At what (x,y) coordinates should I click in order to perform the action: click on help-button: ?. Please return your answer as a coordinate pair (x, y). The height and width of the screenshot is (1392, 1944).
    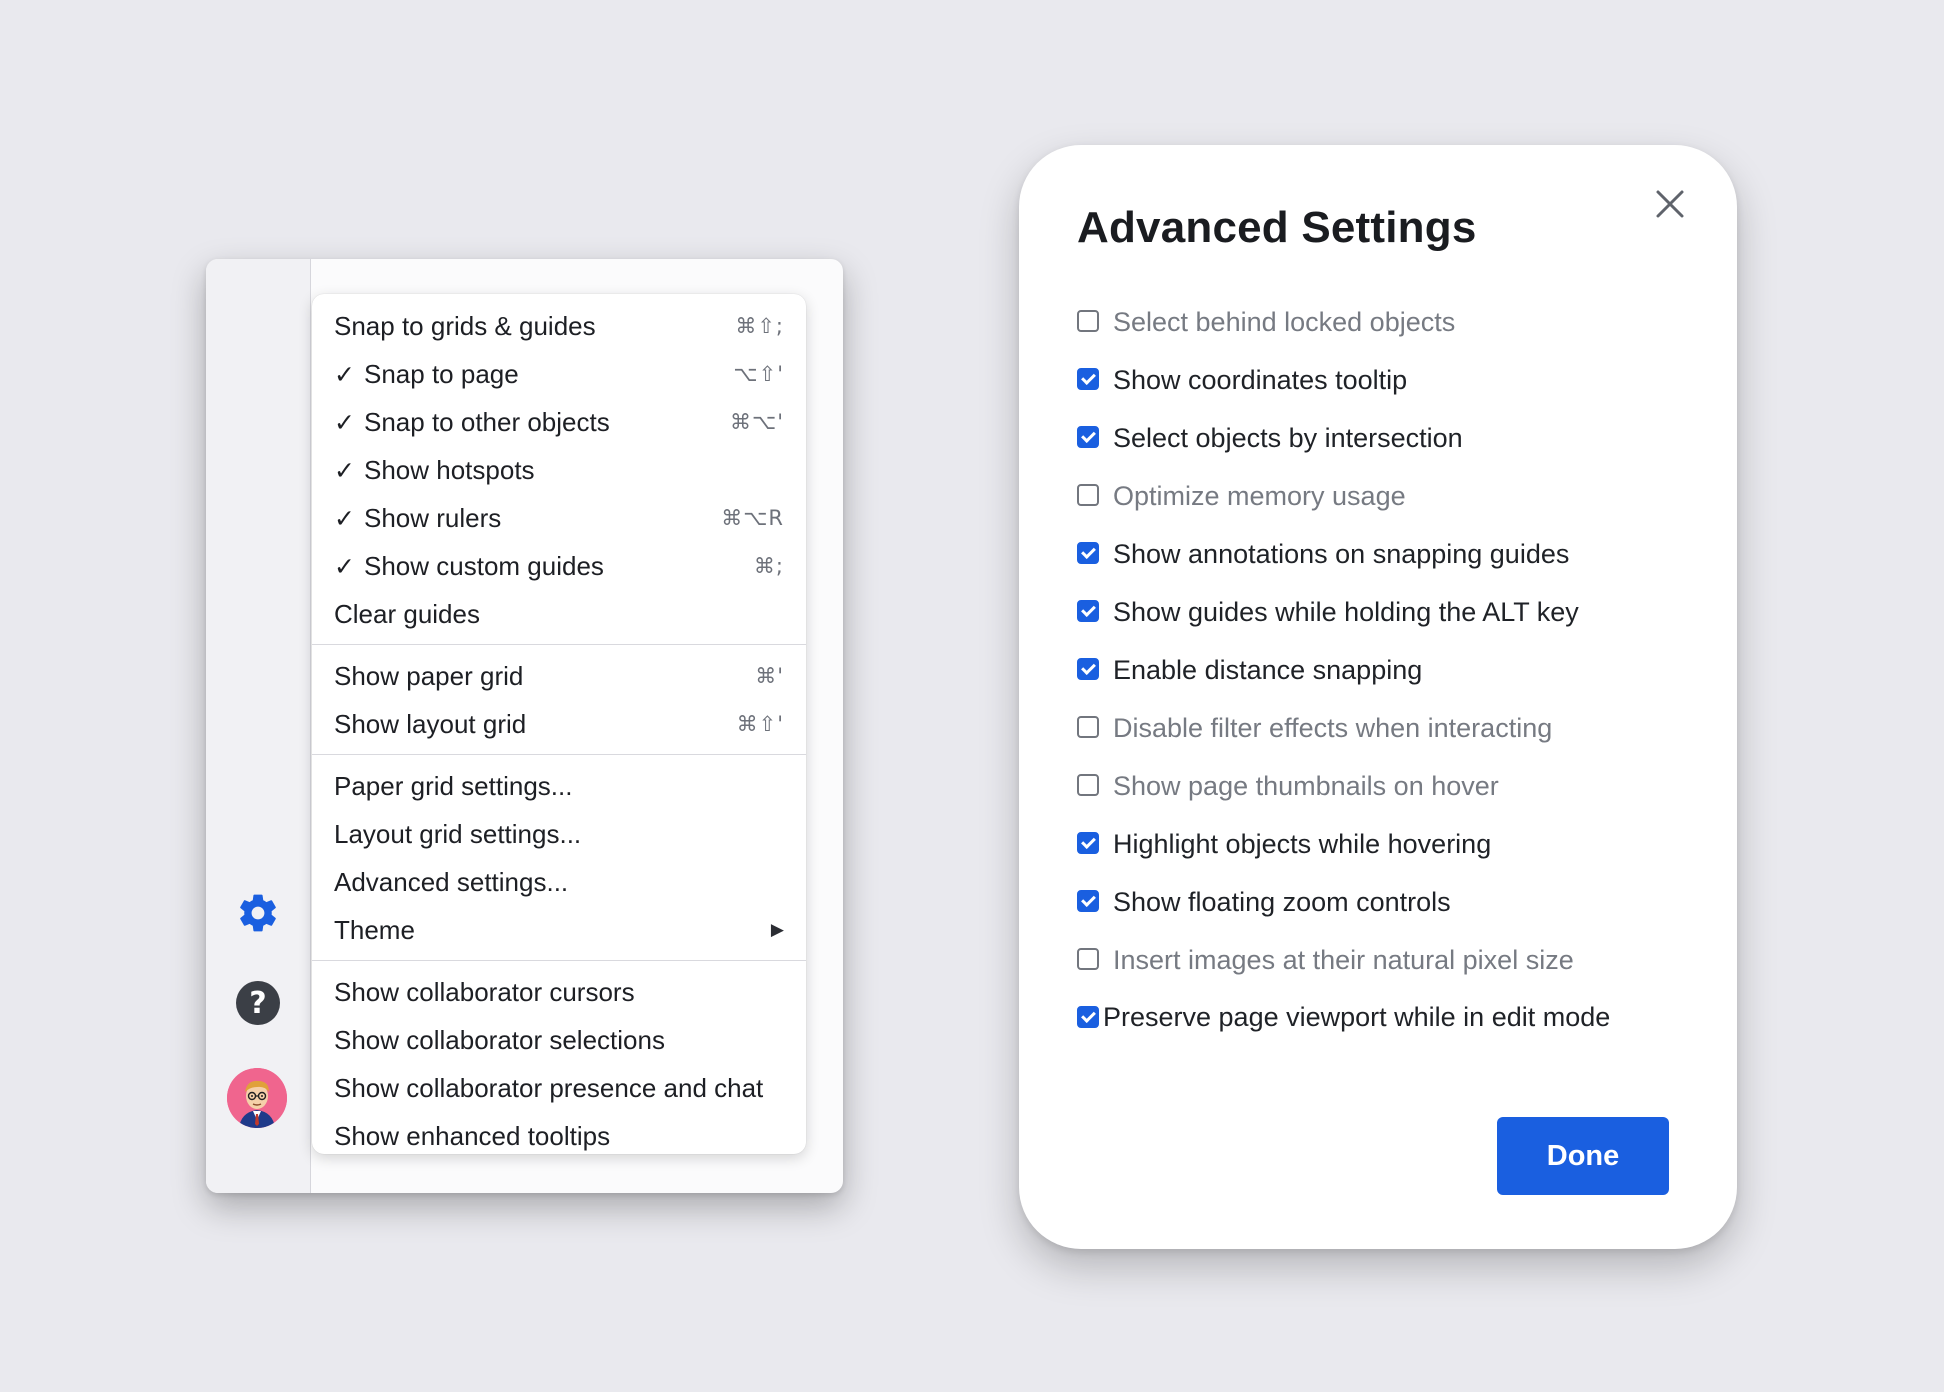
    Looking at the image, I should click on (258, 1003).